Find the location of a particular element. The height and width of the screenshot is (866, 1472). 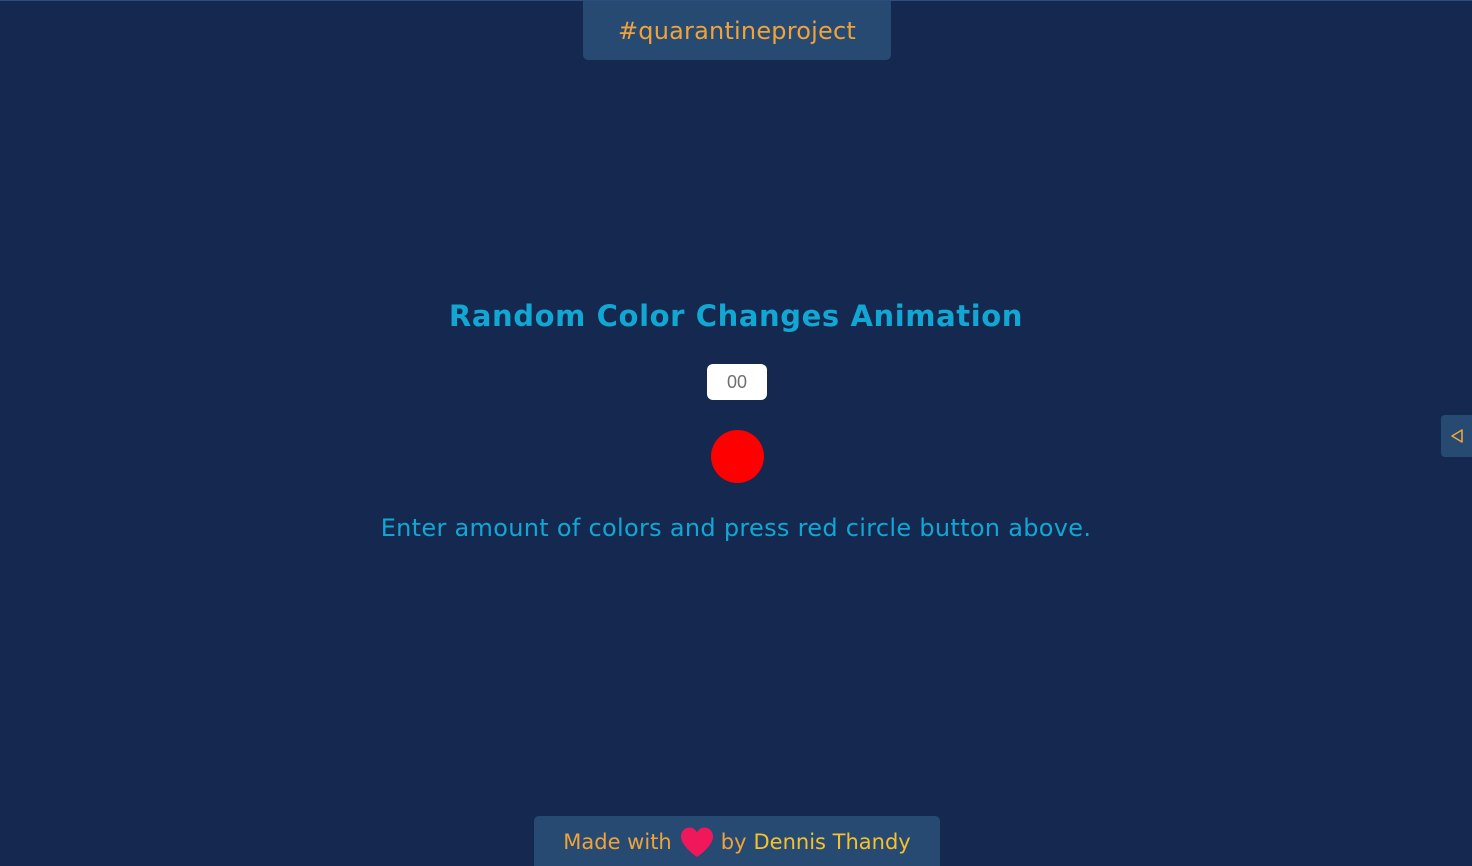

page-title: Random Color Changes Animation is located at coordinates (736, 316).